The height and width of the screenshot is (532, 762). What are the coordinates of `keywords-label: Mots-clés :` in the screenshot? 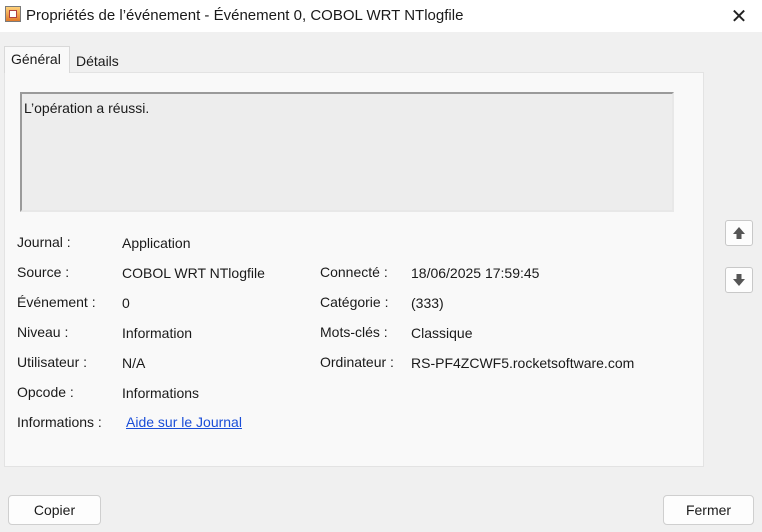 It's located at (354, 332).